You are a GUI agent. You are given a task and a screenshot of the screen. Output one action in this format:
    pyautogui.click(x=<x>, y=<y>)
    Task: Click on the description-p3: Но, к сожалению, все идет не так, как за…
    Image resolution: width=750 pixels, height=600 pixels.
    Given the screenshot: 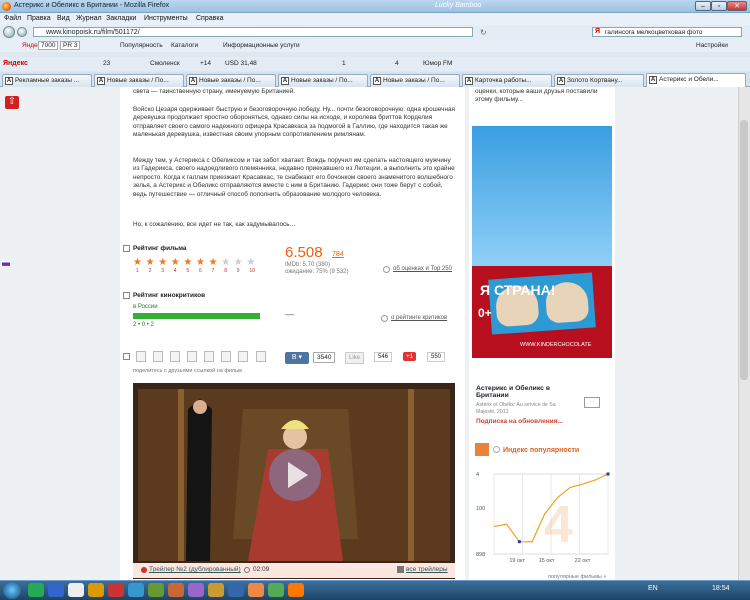 What is the action you would take?
    pyautogui.click(x=214, y=224)
    